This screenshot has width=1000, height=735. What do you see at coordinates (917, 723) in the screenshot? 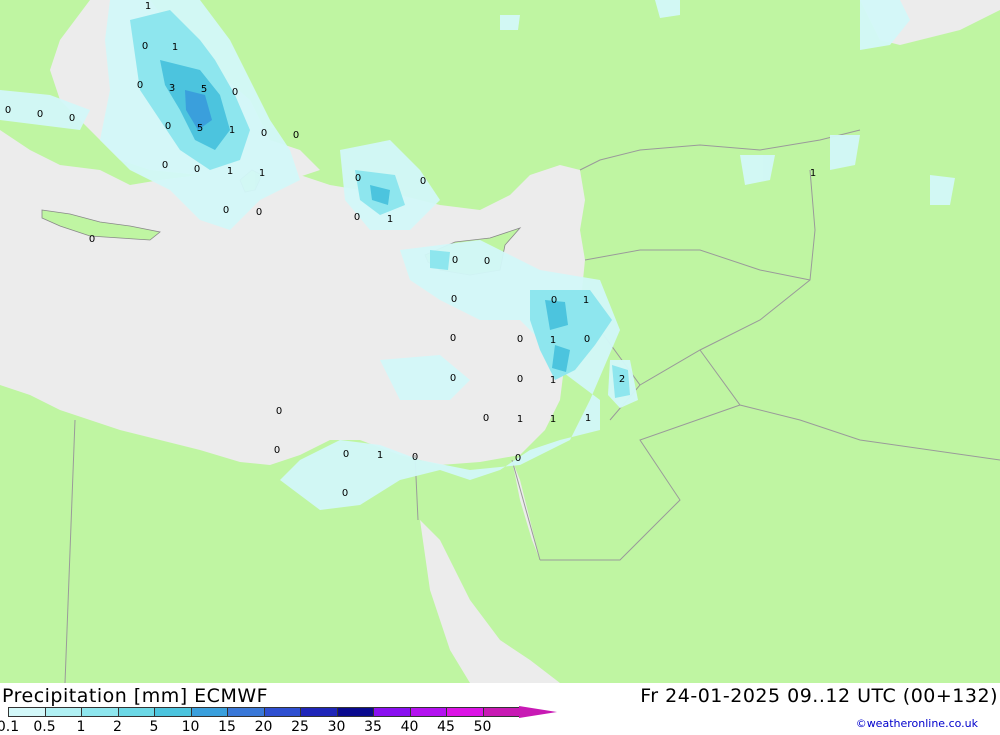
I see `credit-link: ©weatheronline.co.uk` at bounding box center [917, 723].